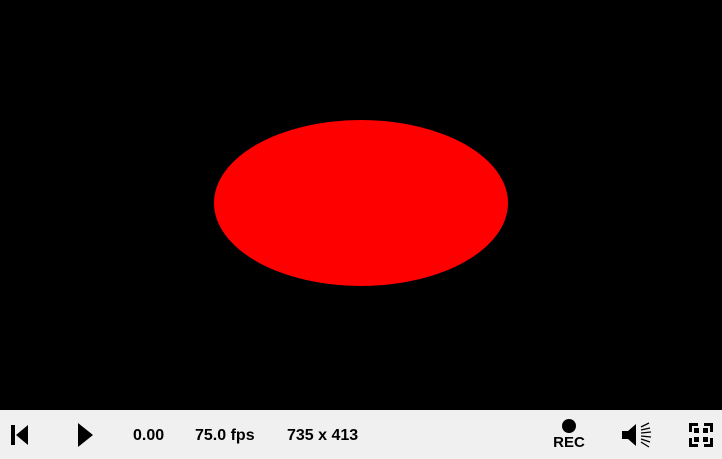 The image size is (722, 459). I want to click on fps-readout: 75.0 fps, so click(225, 435).